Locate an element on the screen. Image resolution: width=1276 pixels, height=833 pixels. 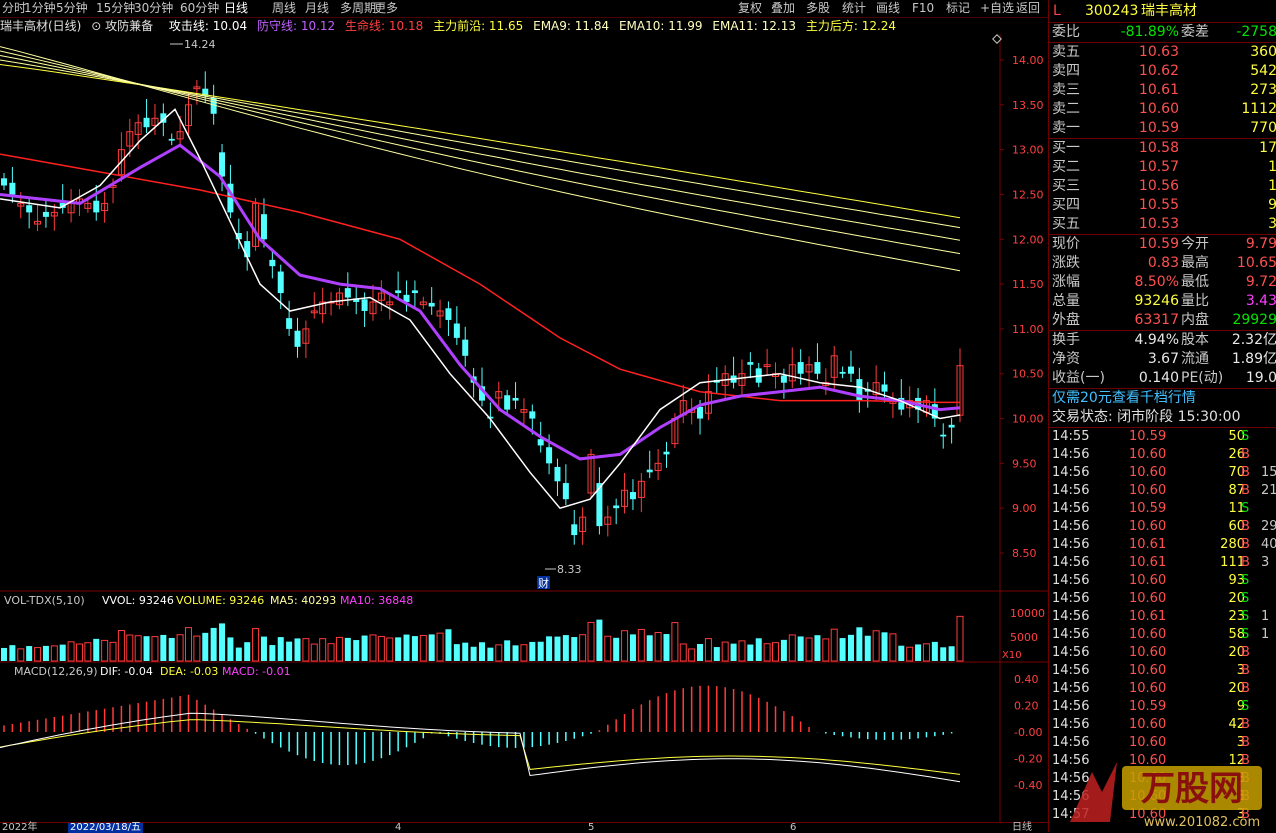
ask-level-2: 卖二 10.60 1112 is located at coordinates (1162, 109).